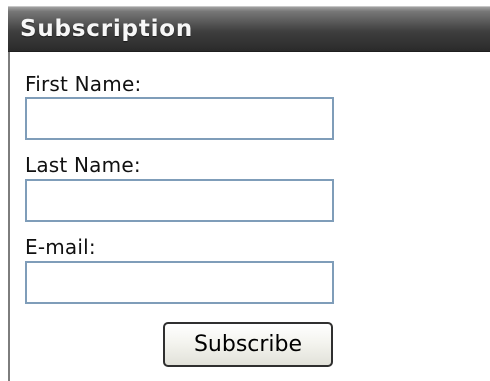  I want to click on last-name-input, so click(179, 200).